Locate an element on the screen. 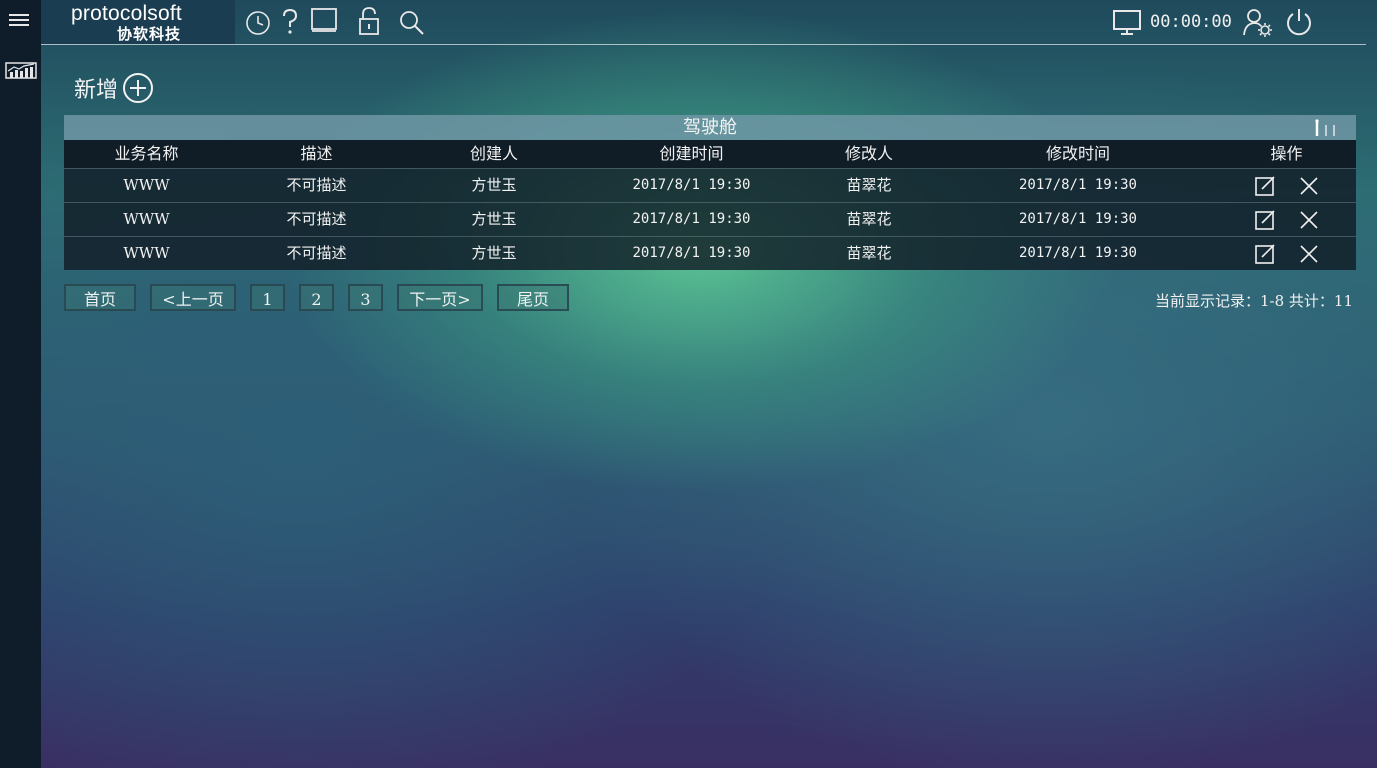  menu-icon is located at coordinates (19, 21).